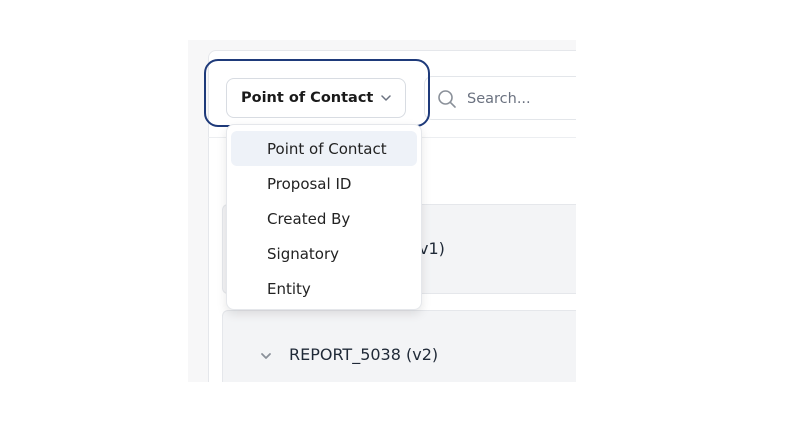 Image resolution: width=801 pixels, height=441 pixels. Describe the element at coordinates (364, 354) in the screenshot. I see `report-row-label: REPORT_5038 (v2)` at that location.